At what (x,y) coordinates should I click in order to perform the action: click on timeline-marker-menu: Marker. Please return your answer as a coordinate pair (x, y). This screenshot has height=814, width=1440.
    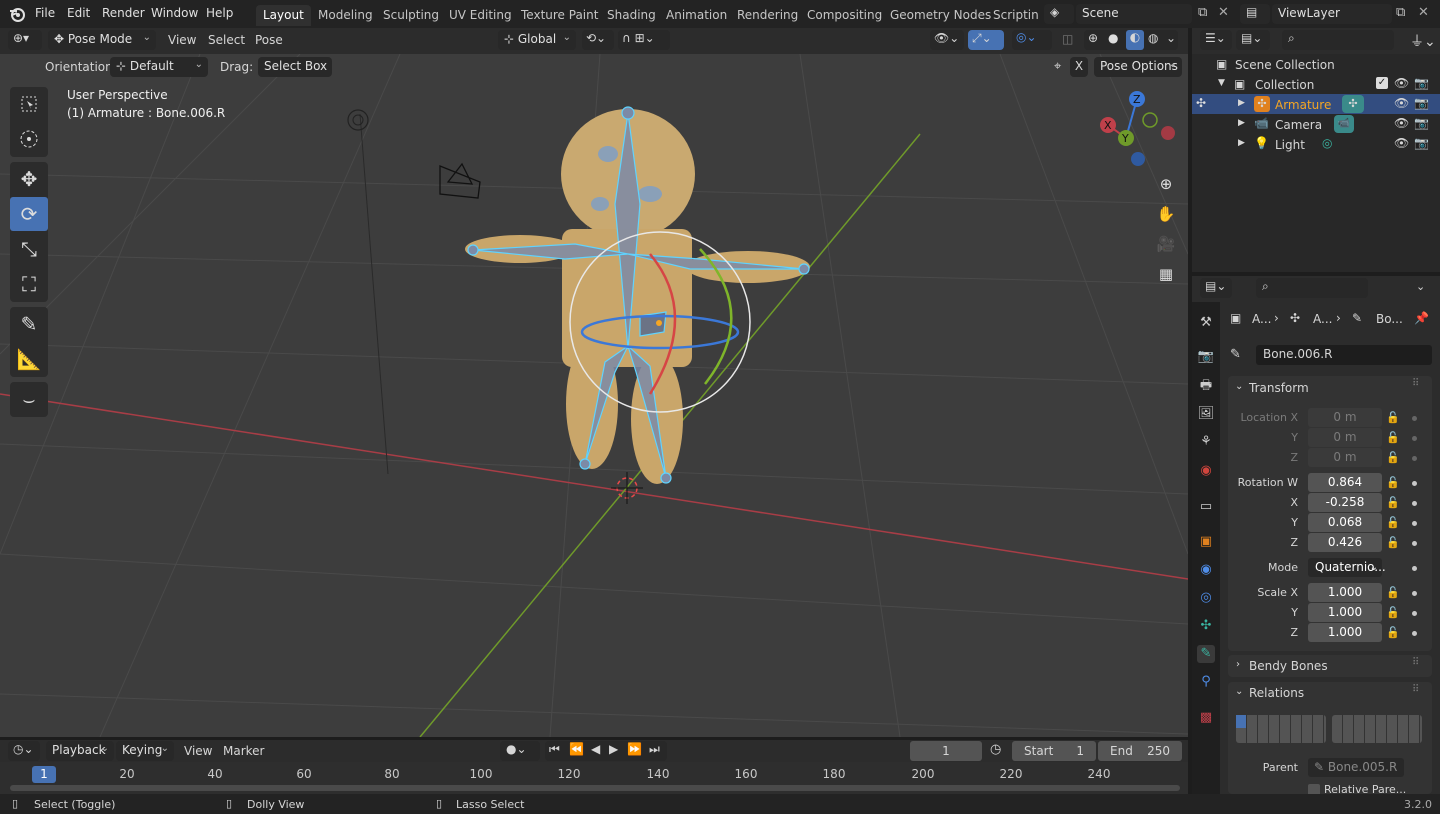
    Looking at the image, I should click on (243, 751).